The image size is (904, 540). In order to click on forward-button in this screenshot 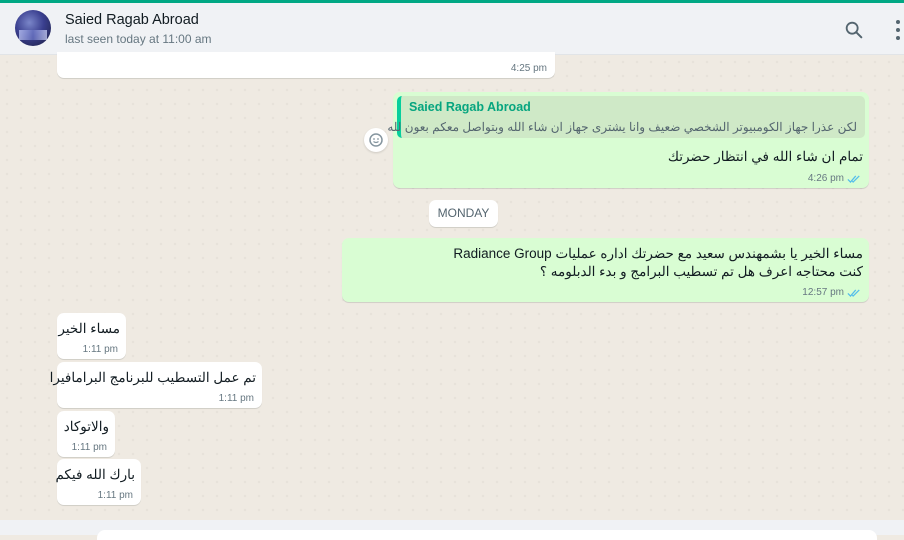, I will do `click(376, 140)`.